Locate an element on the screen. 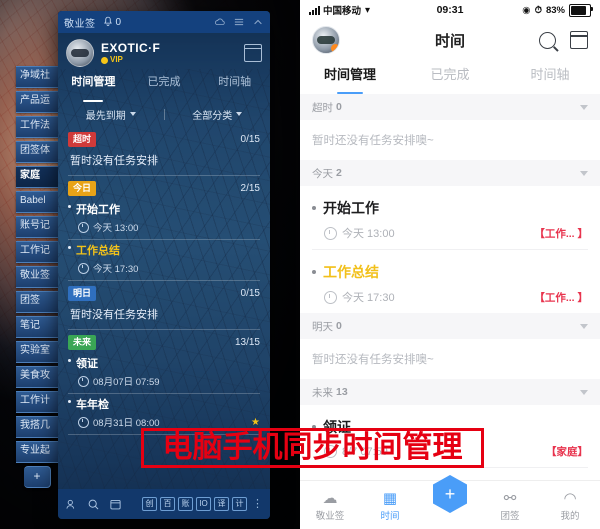 The image size is (600, 529). app-bottom-toolbar: 创 百 账 IO 译 计 ⋮ is located at coordinates (164, 504).